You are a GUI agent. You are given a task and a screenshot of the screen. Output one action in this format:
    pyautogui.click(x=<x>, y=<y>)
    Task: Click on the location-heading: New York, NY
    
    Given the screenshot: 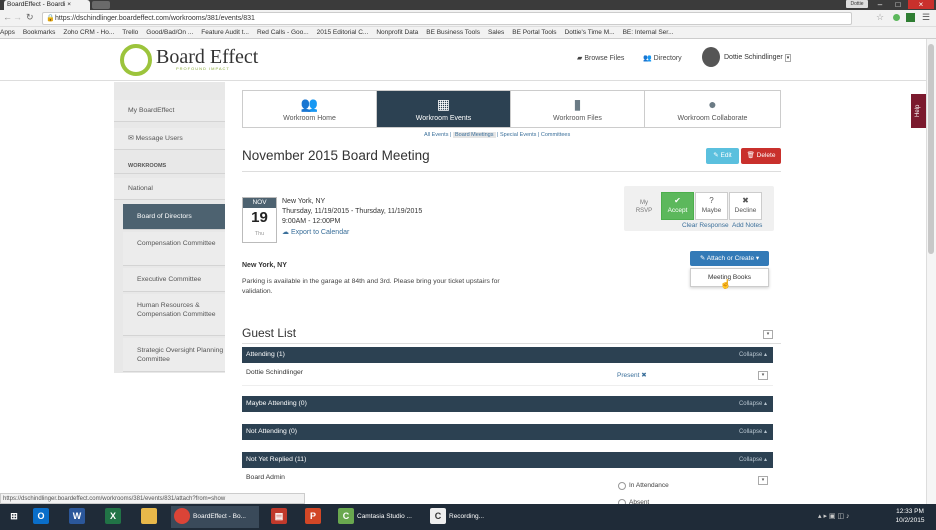 What is the action you would take?
    pyautogui.click(x=264, y=265)
    